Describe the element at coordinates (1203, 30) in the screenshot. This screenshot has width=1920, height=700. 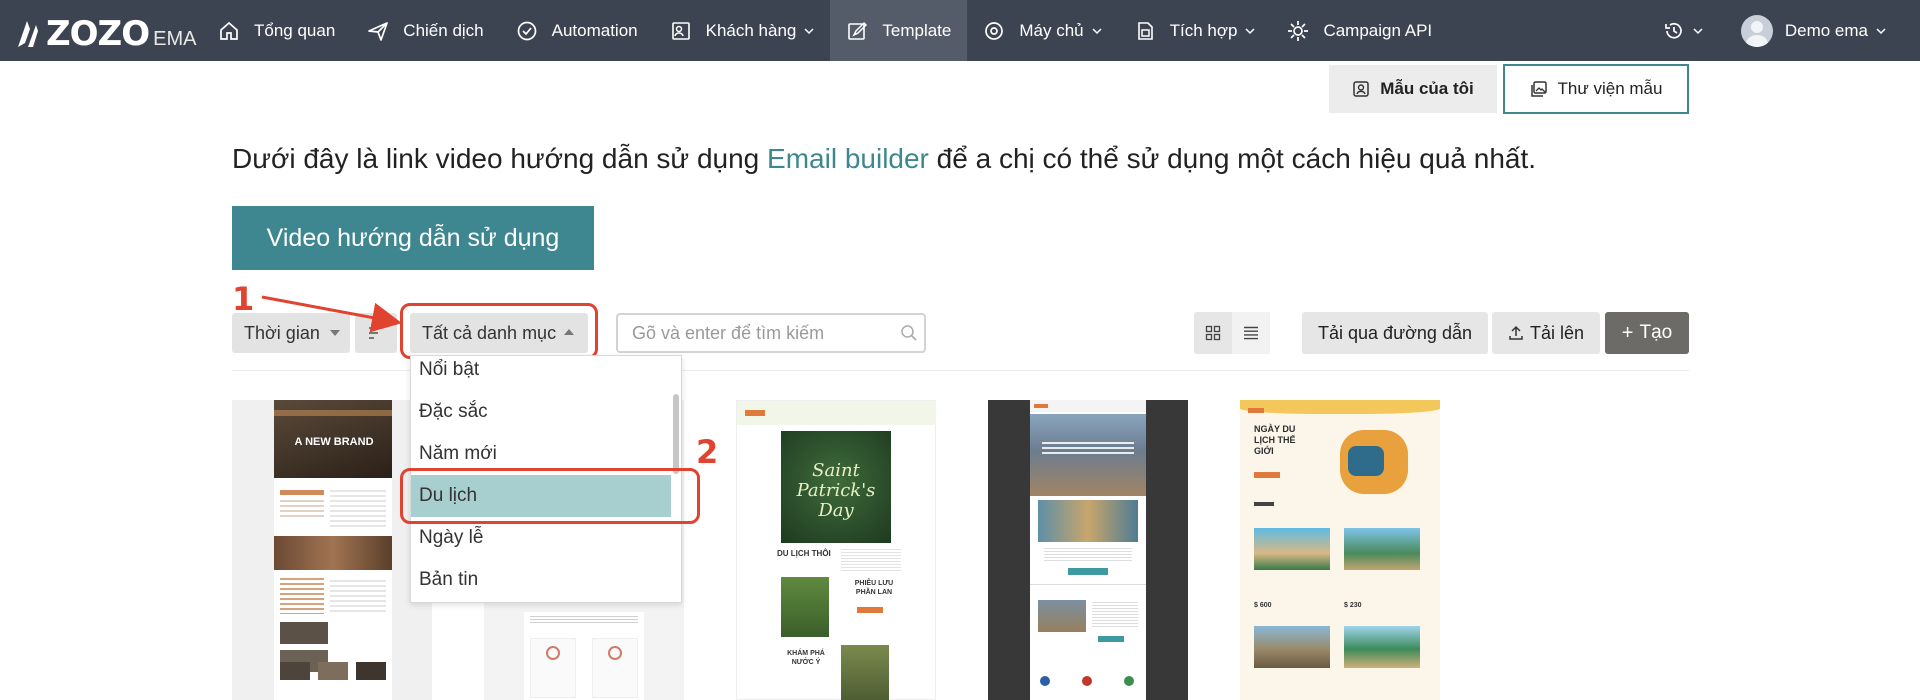
I see `nav-label: Tích hợp` at that location.